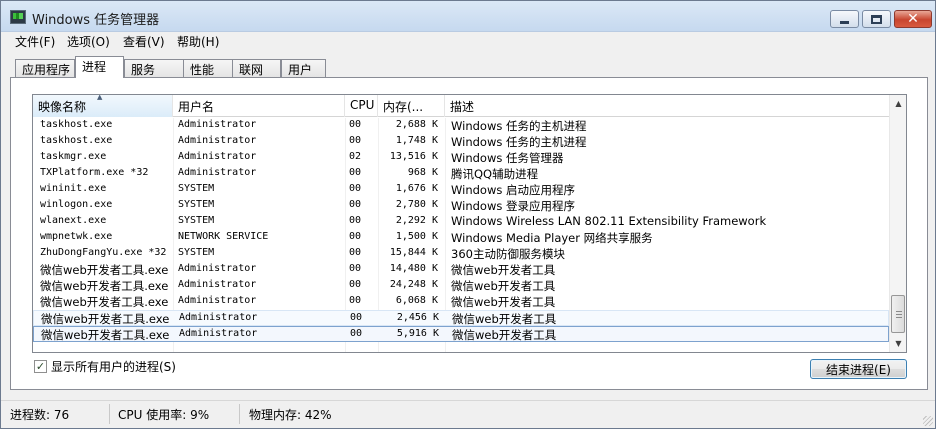 The width and height of the screenshot is (936, 429). Describe the element at coordinates (18, 17) in the screenshot. I see `task-manager-icon` at that location.